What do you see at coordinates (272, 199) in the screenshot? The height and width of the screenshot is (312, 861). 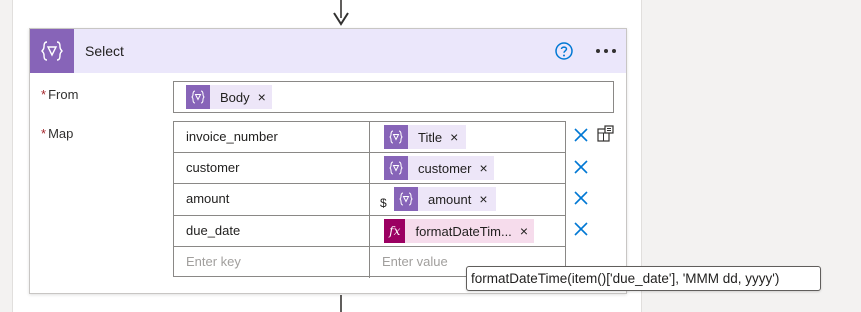 I see `map-key-input: amount` at bounding box center [272, 199].